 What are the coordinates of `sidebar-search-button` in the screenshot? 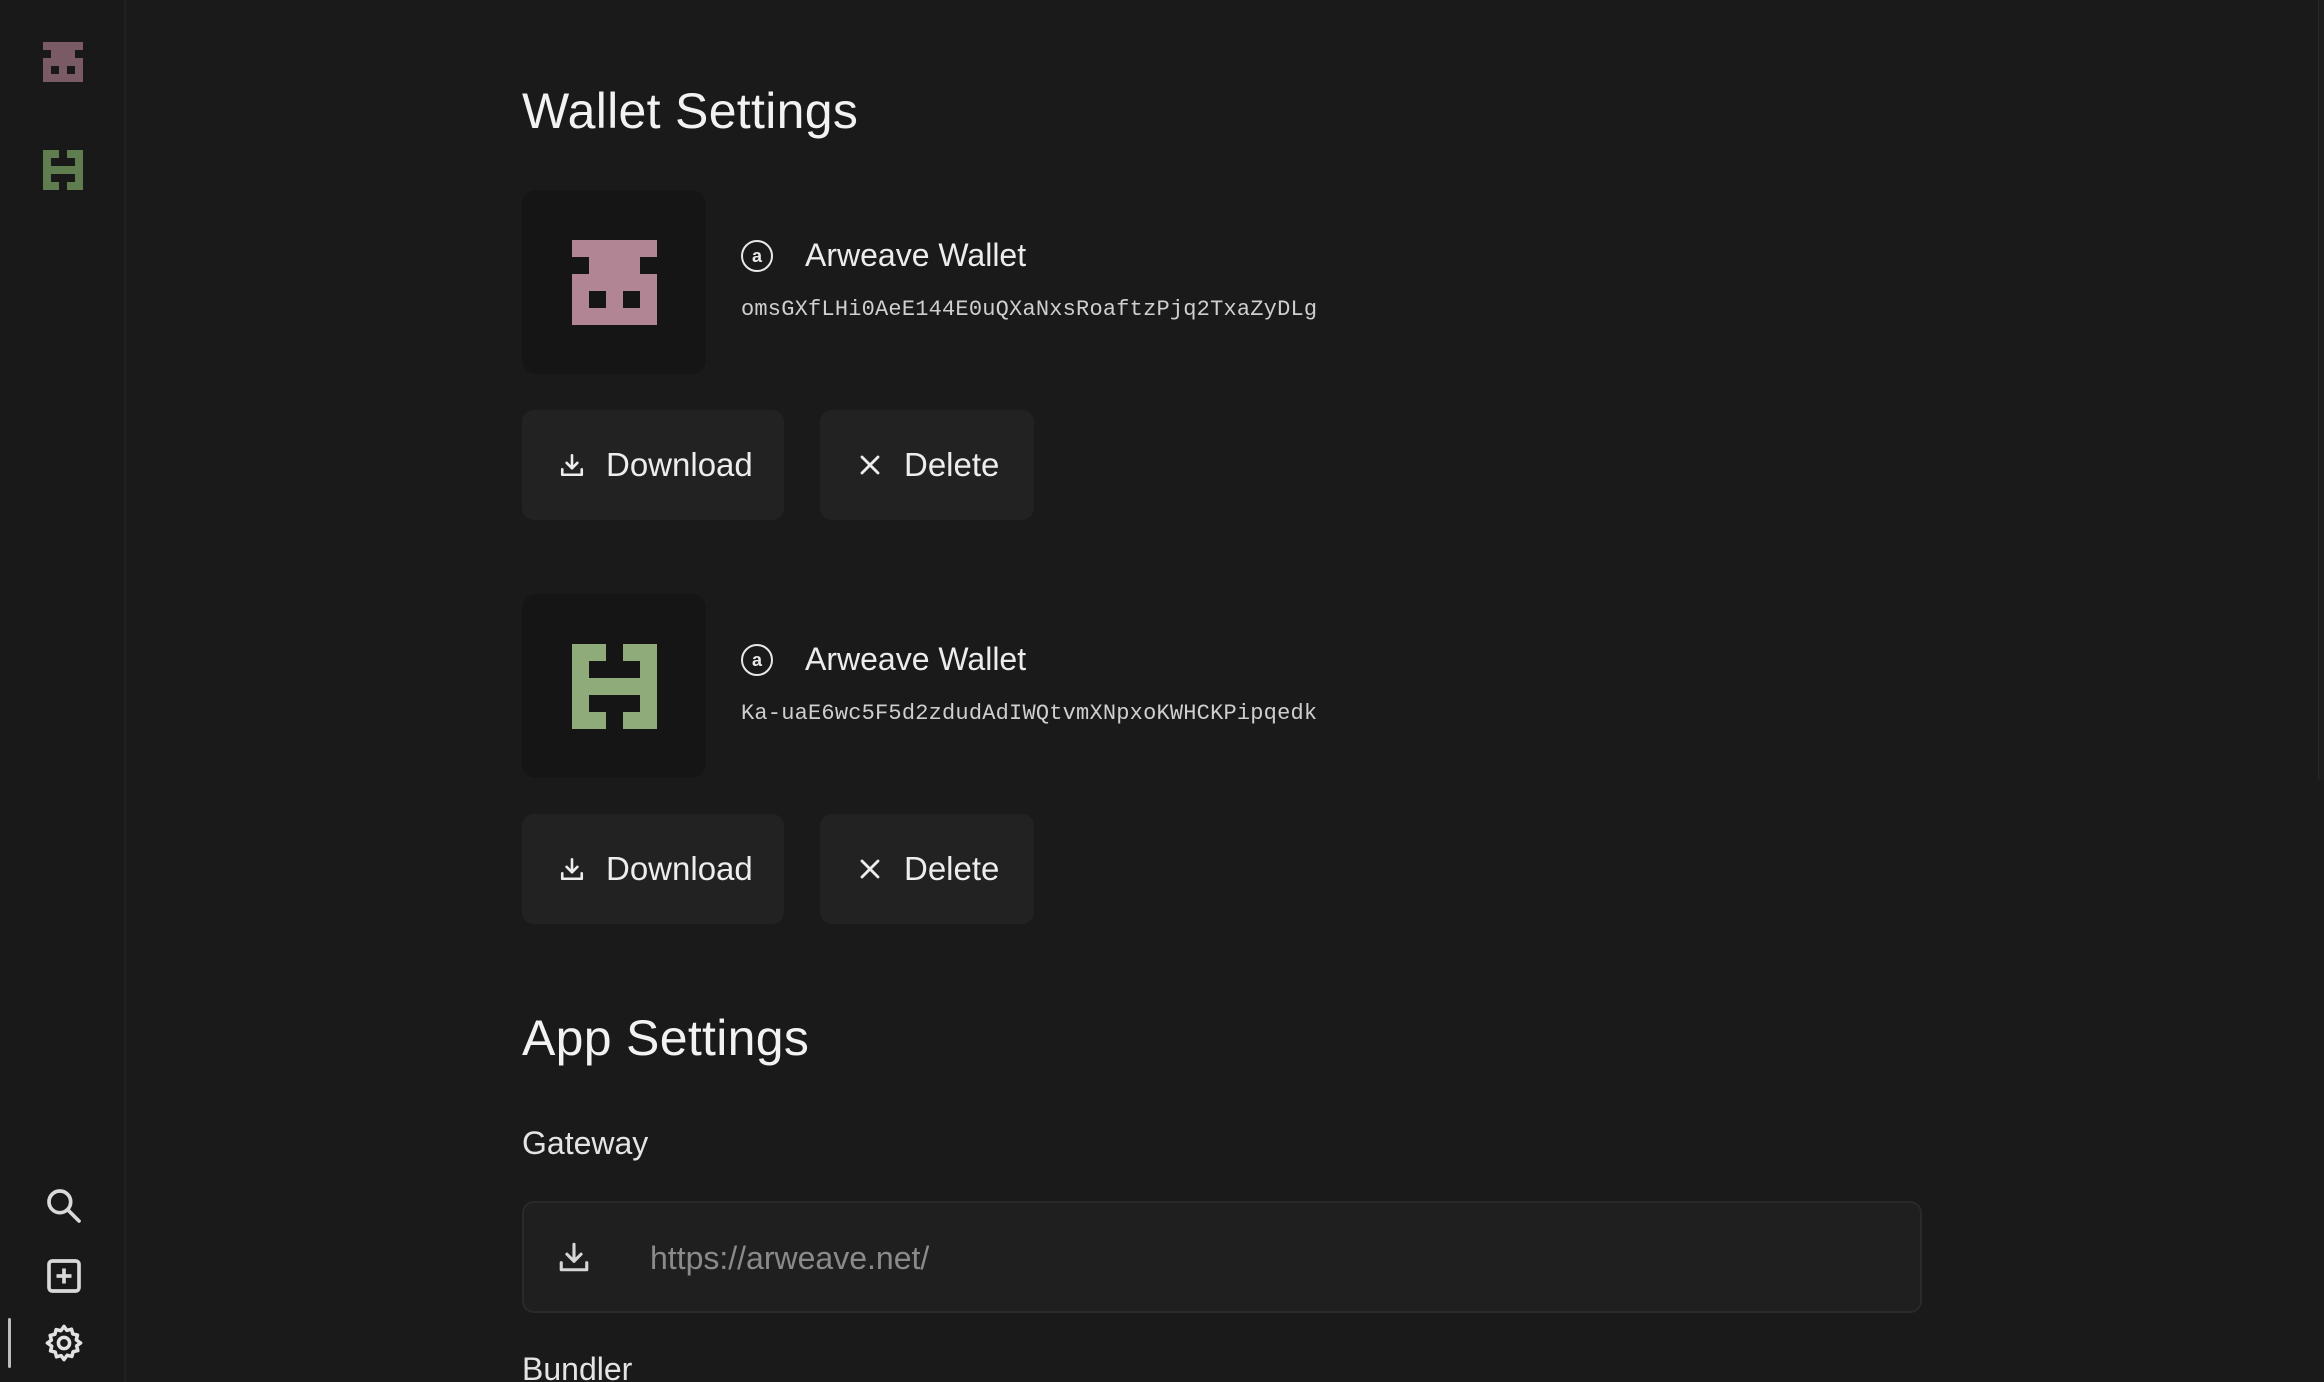 It's located at (64, 1206).